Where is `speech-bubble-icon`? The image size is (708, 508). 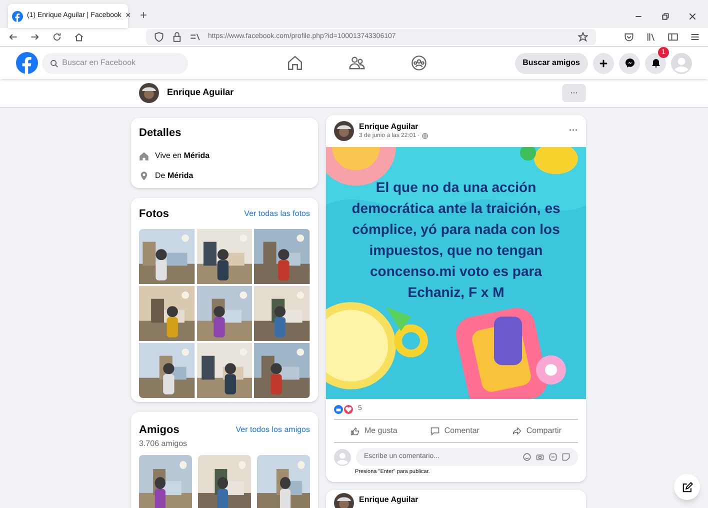
speech-bubble-icon is located at coordinates (435, 431).